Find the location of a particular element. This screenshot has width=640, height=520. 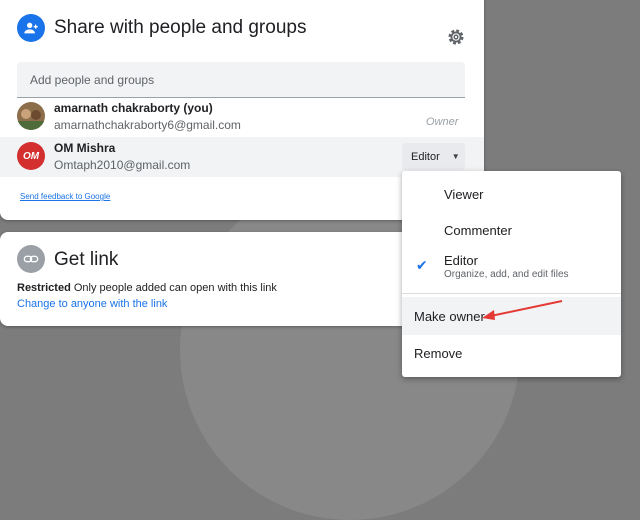

avatar is located at coordinates (31, 116).